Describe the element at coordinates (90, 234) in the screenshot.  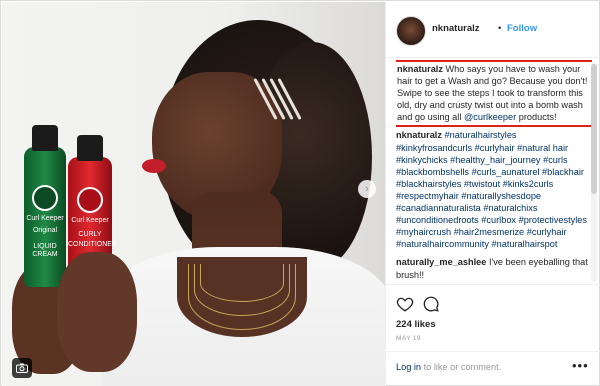
I see `bottle-line1: CURLY` at that location.